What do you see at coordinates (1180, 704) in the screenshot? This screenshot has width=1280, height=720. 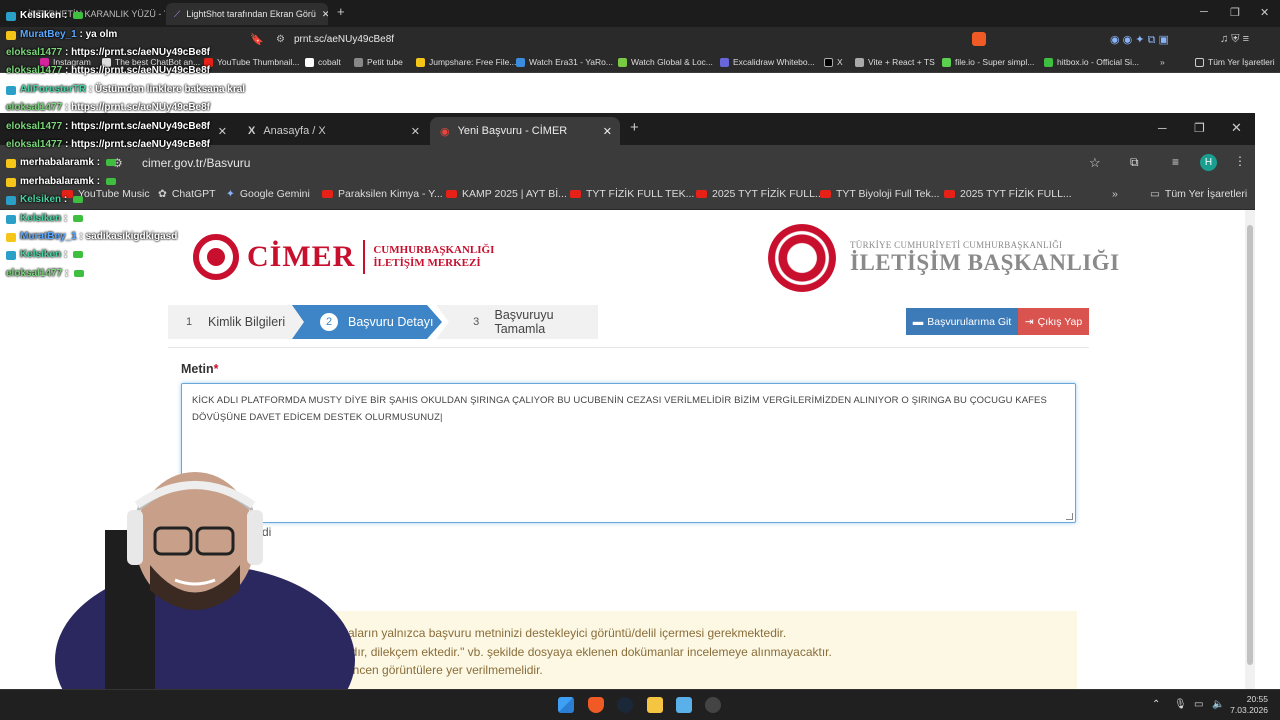 I see `microphone-icon: 🎙` at bounding box center [1180, 704].